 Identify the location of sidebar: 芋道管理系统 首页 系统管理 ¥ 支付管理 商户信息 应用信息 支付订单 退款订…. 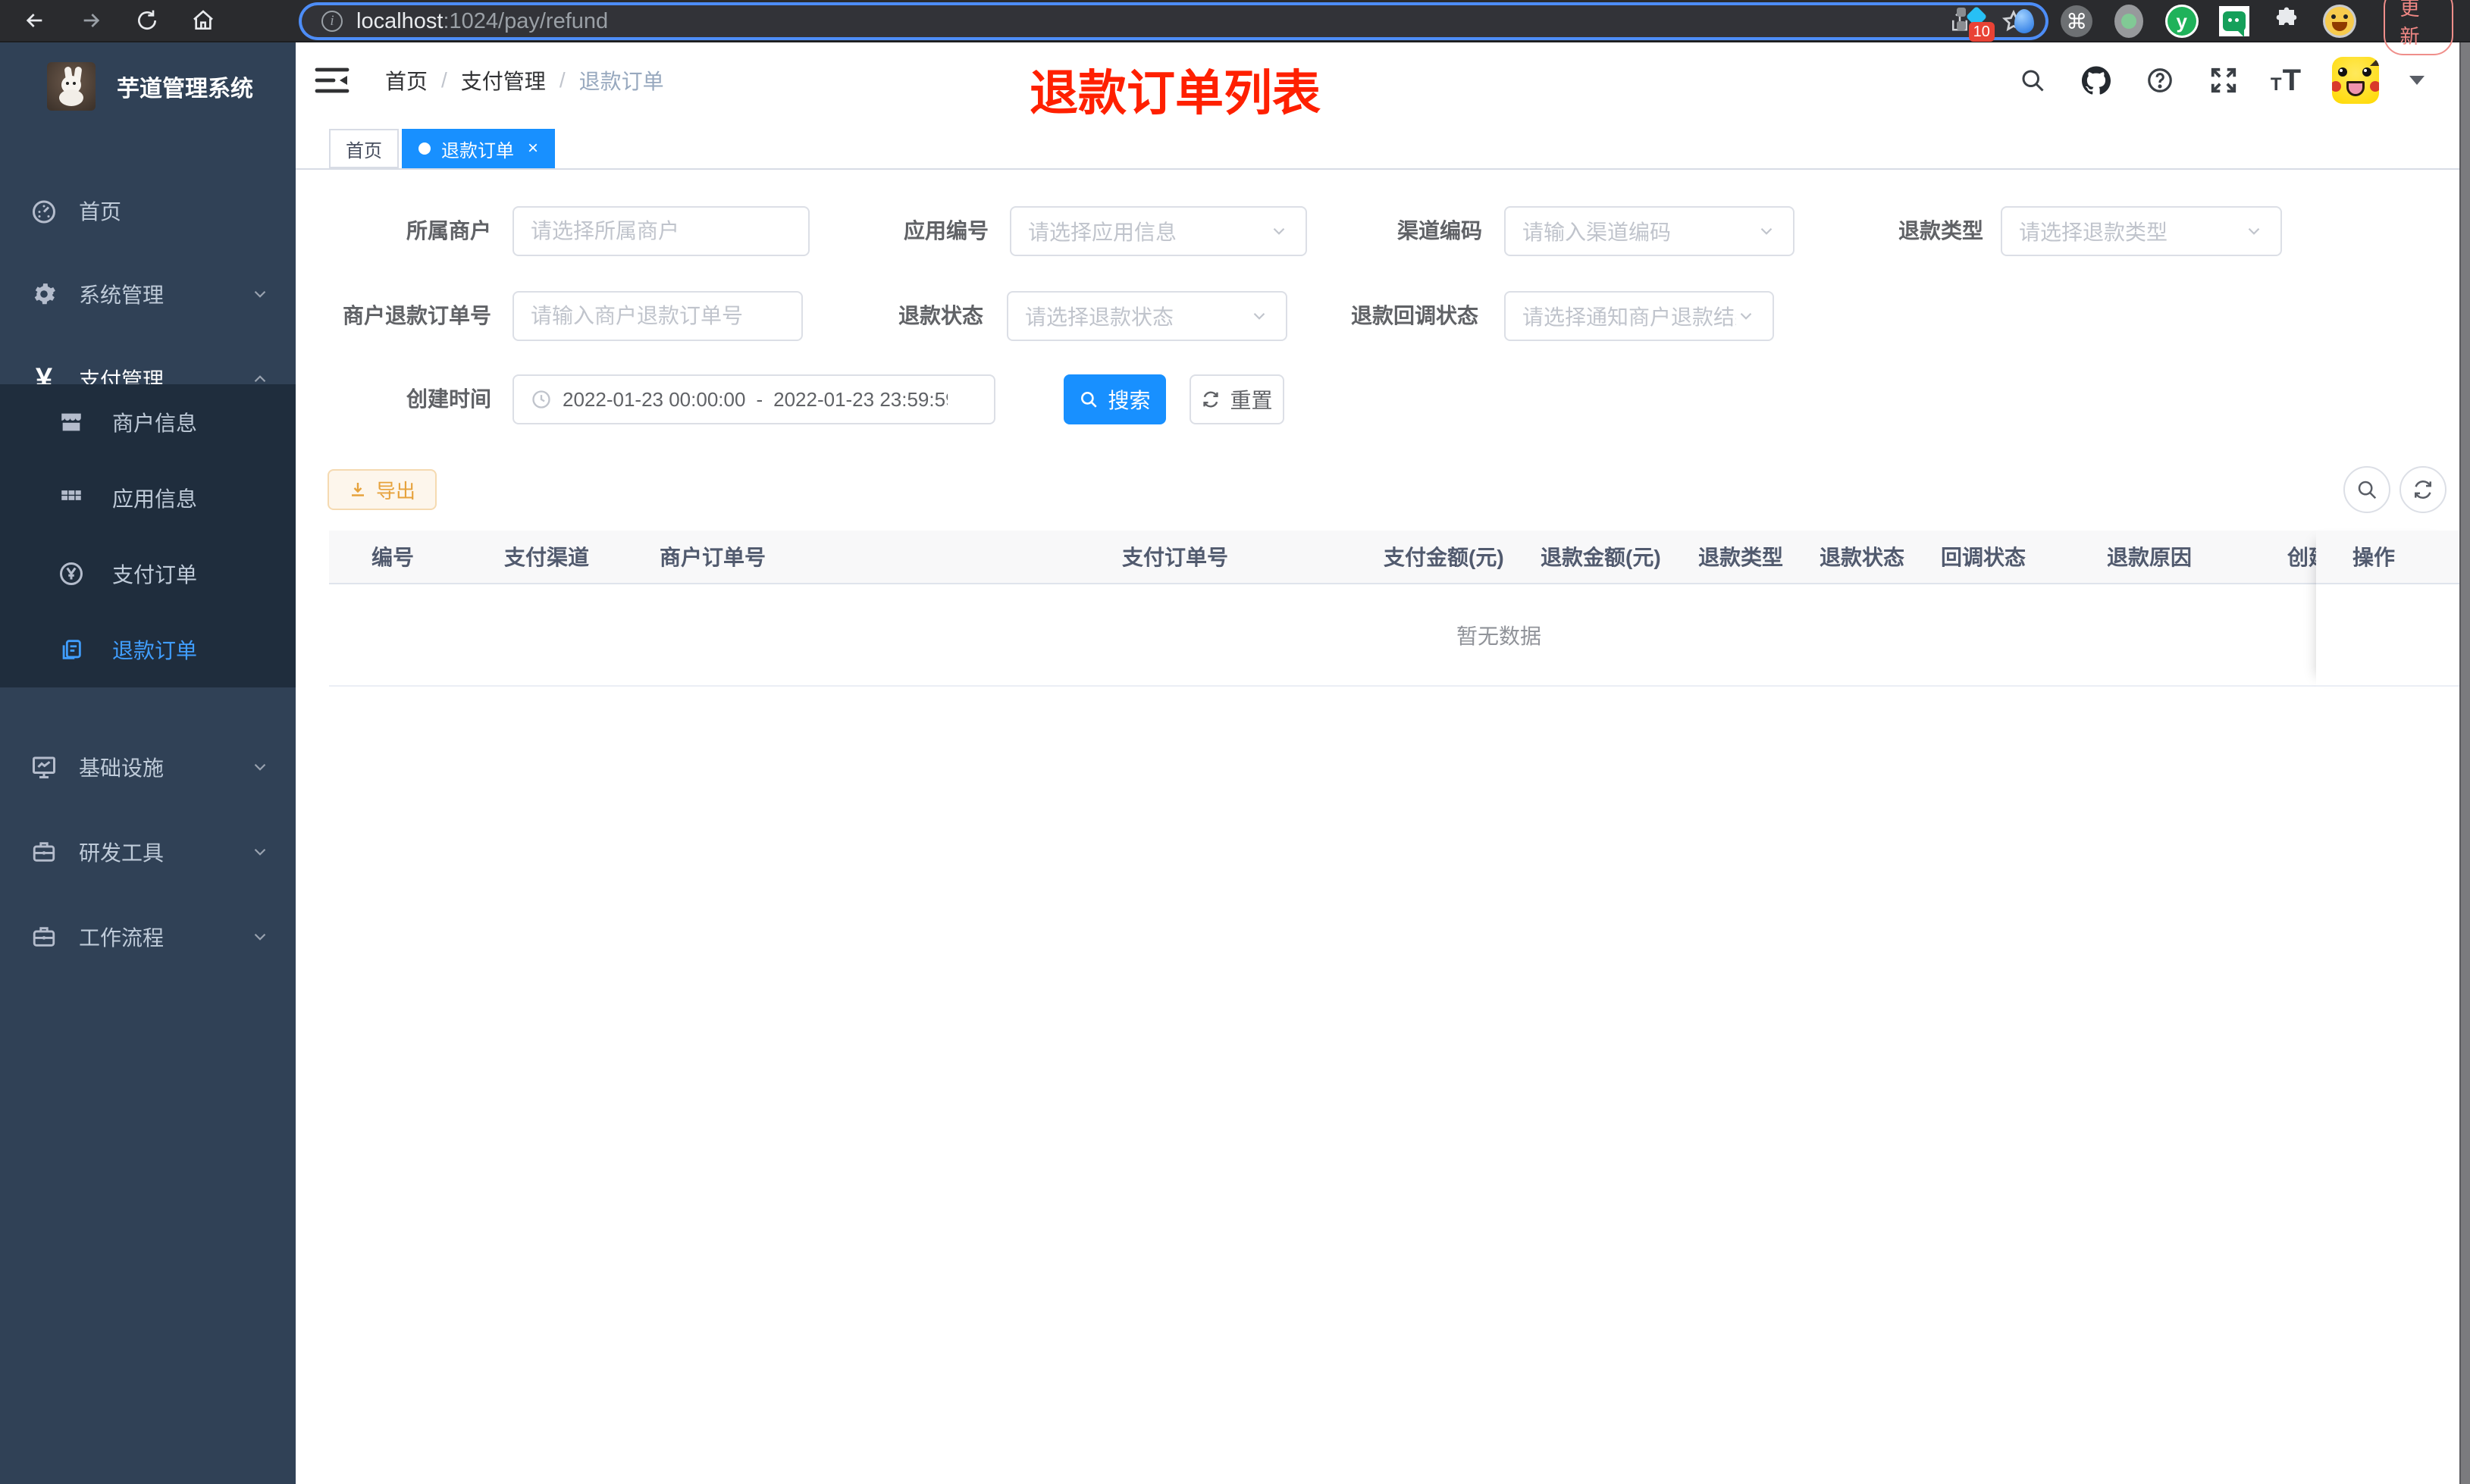
(148, 763).